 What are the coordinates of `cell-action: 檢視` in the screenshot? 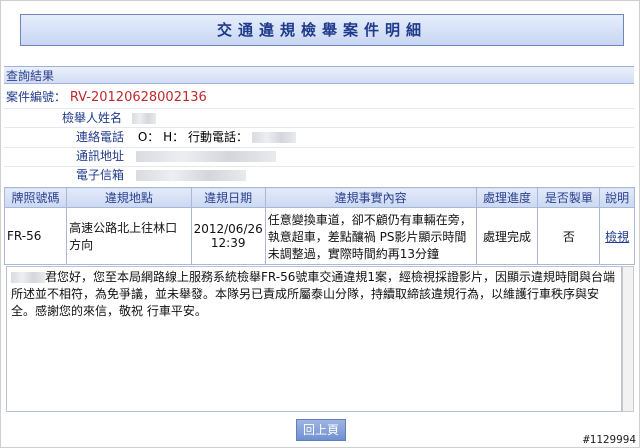 It's located at (617, 236).